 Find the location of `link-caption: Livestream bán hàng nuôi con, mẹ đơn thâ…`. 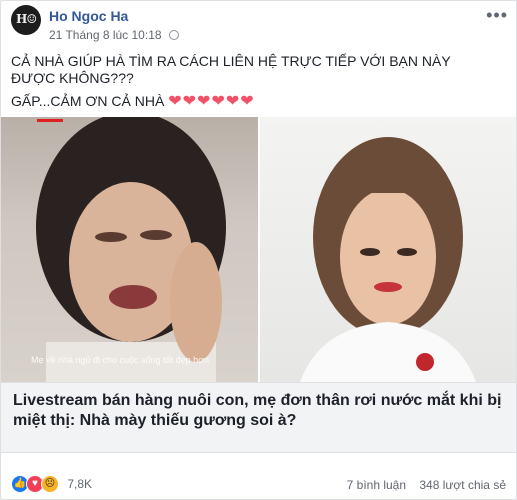

link-caption: Livestream bán hàng nuôi con, mẹ đơn thâ… is located at coordinates (258, 417).